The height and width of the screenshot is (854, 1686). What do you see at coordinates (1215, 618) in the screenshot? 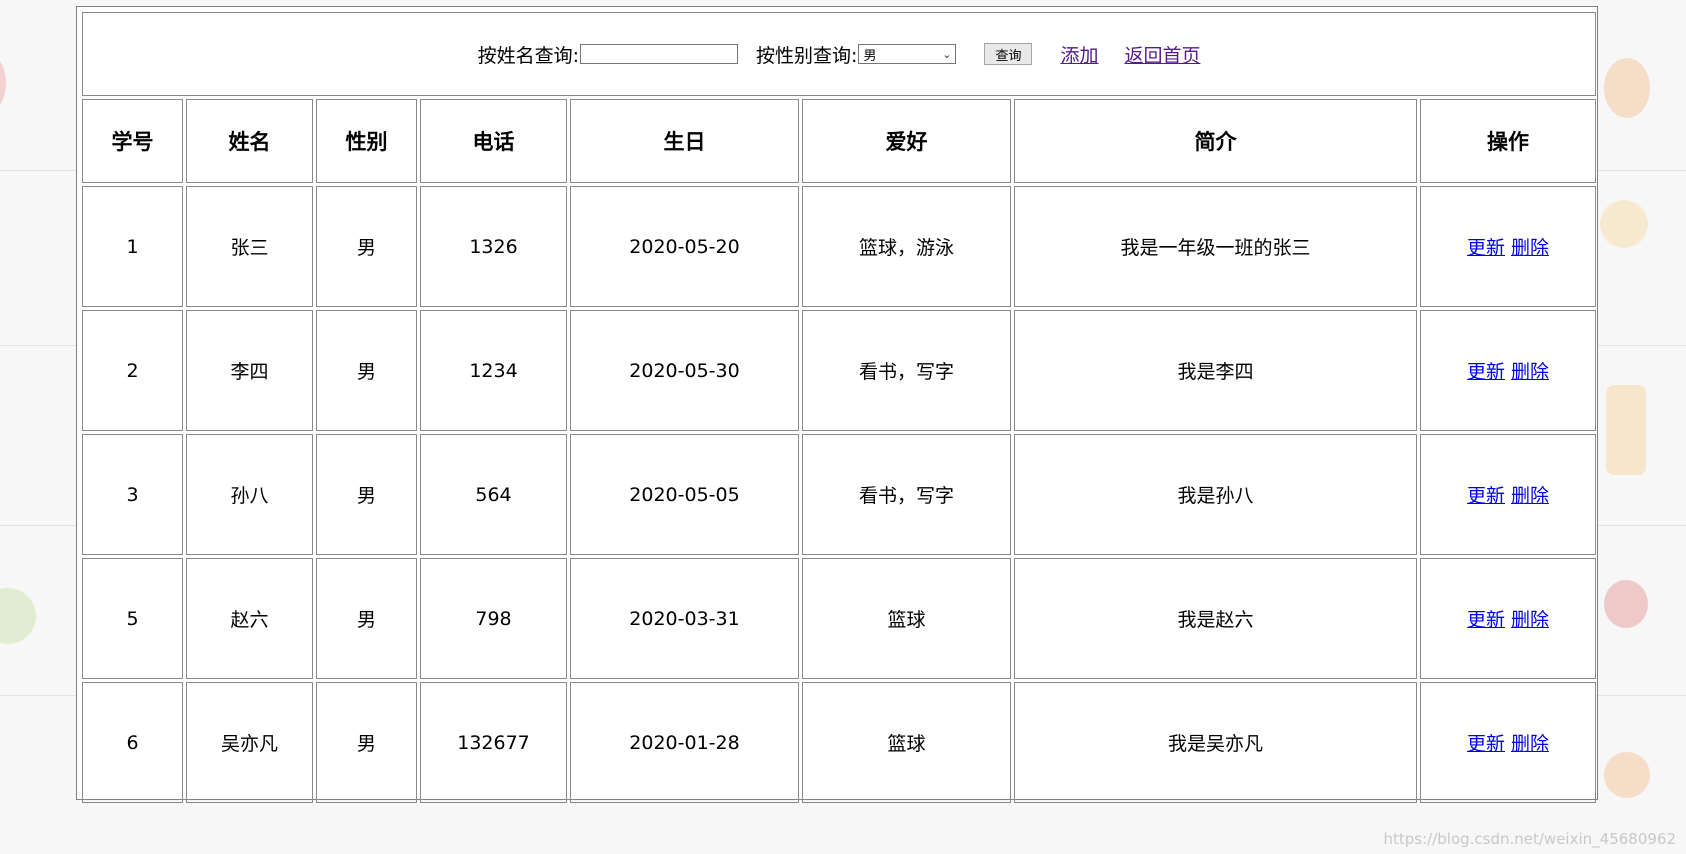
I see `cell-intro: 我是赵六` at bounding box center [1215, 618].